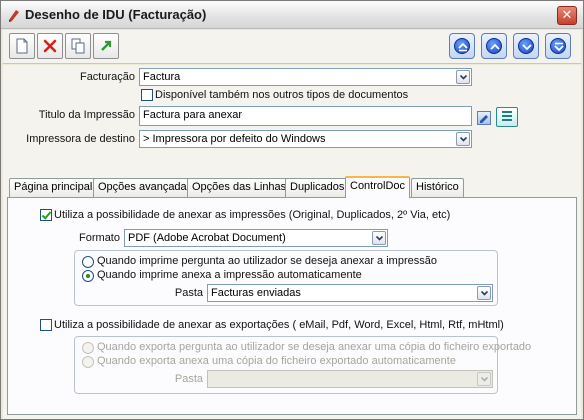 Image resolution: width=584 pixels, height=420 pixels. Describe the element at coordinates (207, 238) in the screenshot. I see `formato-value: PDF (Adobe Acrobat Document)` at that location.